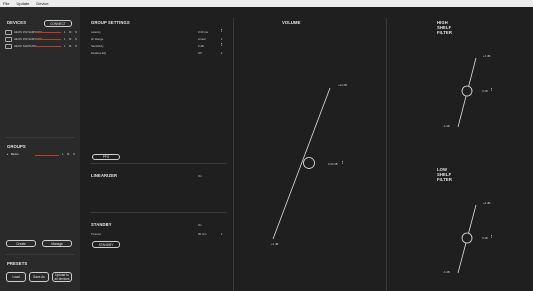  What do you see at coordinates (467, 238) in the screenshot?
I see `low-shelf-slider-knob` at bounding box center [467, 238].